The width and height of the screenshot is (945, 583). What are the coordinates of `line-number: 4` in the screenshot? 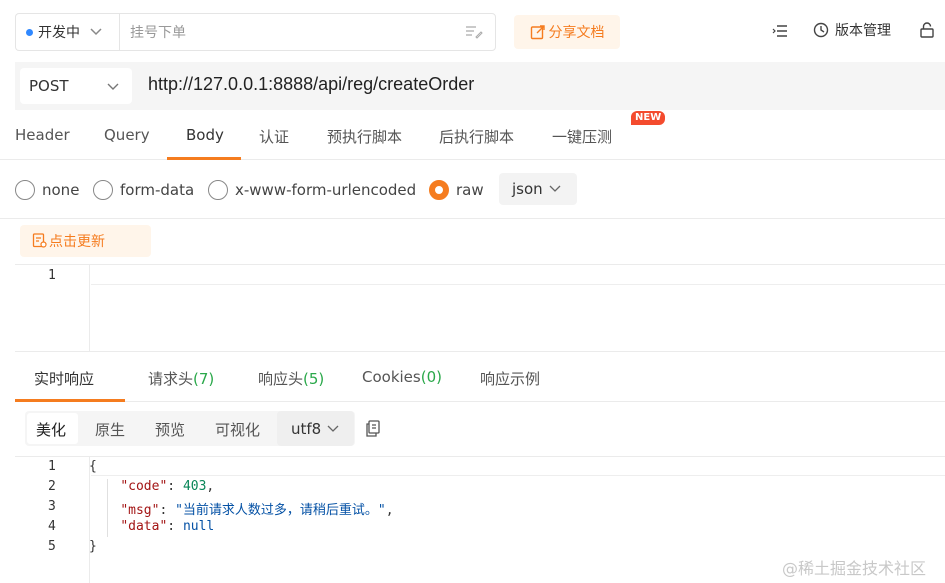 It's located at (52, 526).